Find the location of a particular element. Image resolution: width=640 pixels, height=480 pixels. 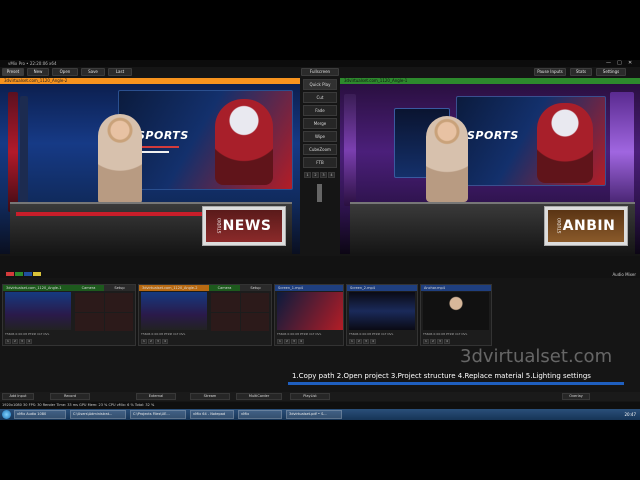

taskbar-item: vMix is located at coordinates (260, 414).